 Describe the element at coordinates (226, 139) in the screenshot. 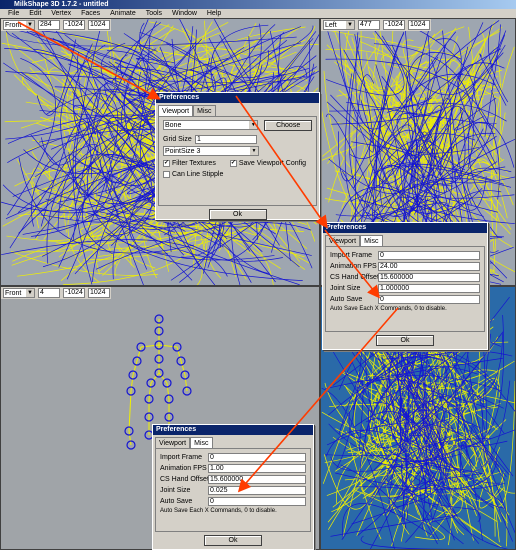

I see `grid-size-input: 1` at that location.